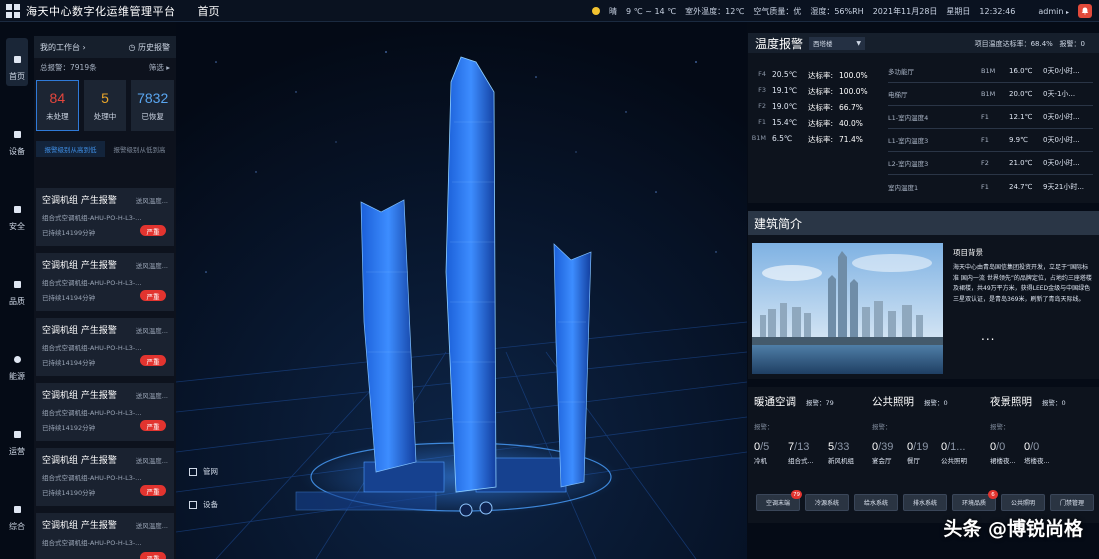 Image resolution: width=1099 pixels, height=559 pixels. What do you see at coordinates (859, 43) in the screenshot?
I see `chevron-down-icon: ▼` at bounding box center [859, 43].